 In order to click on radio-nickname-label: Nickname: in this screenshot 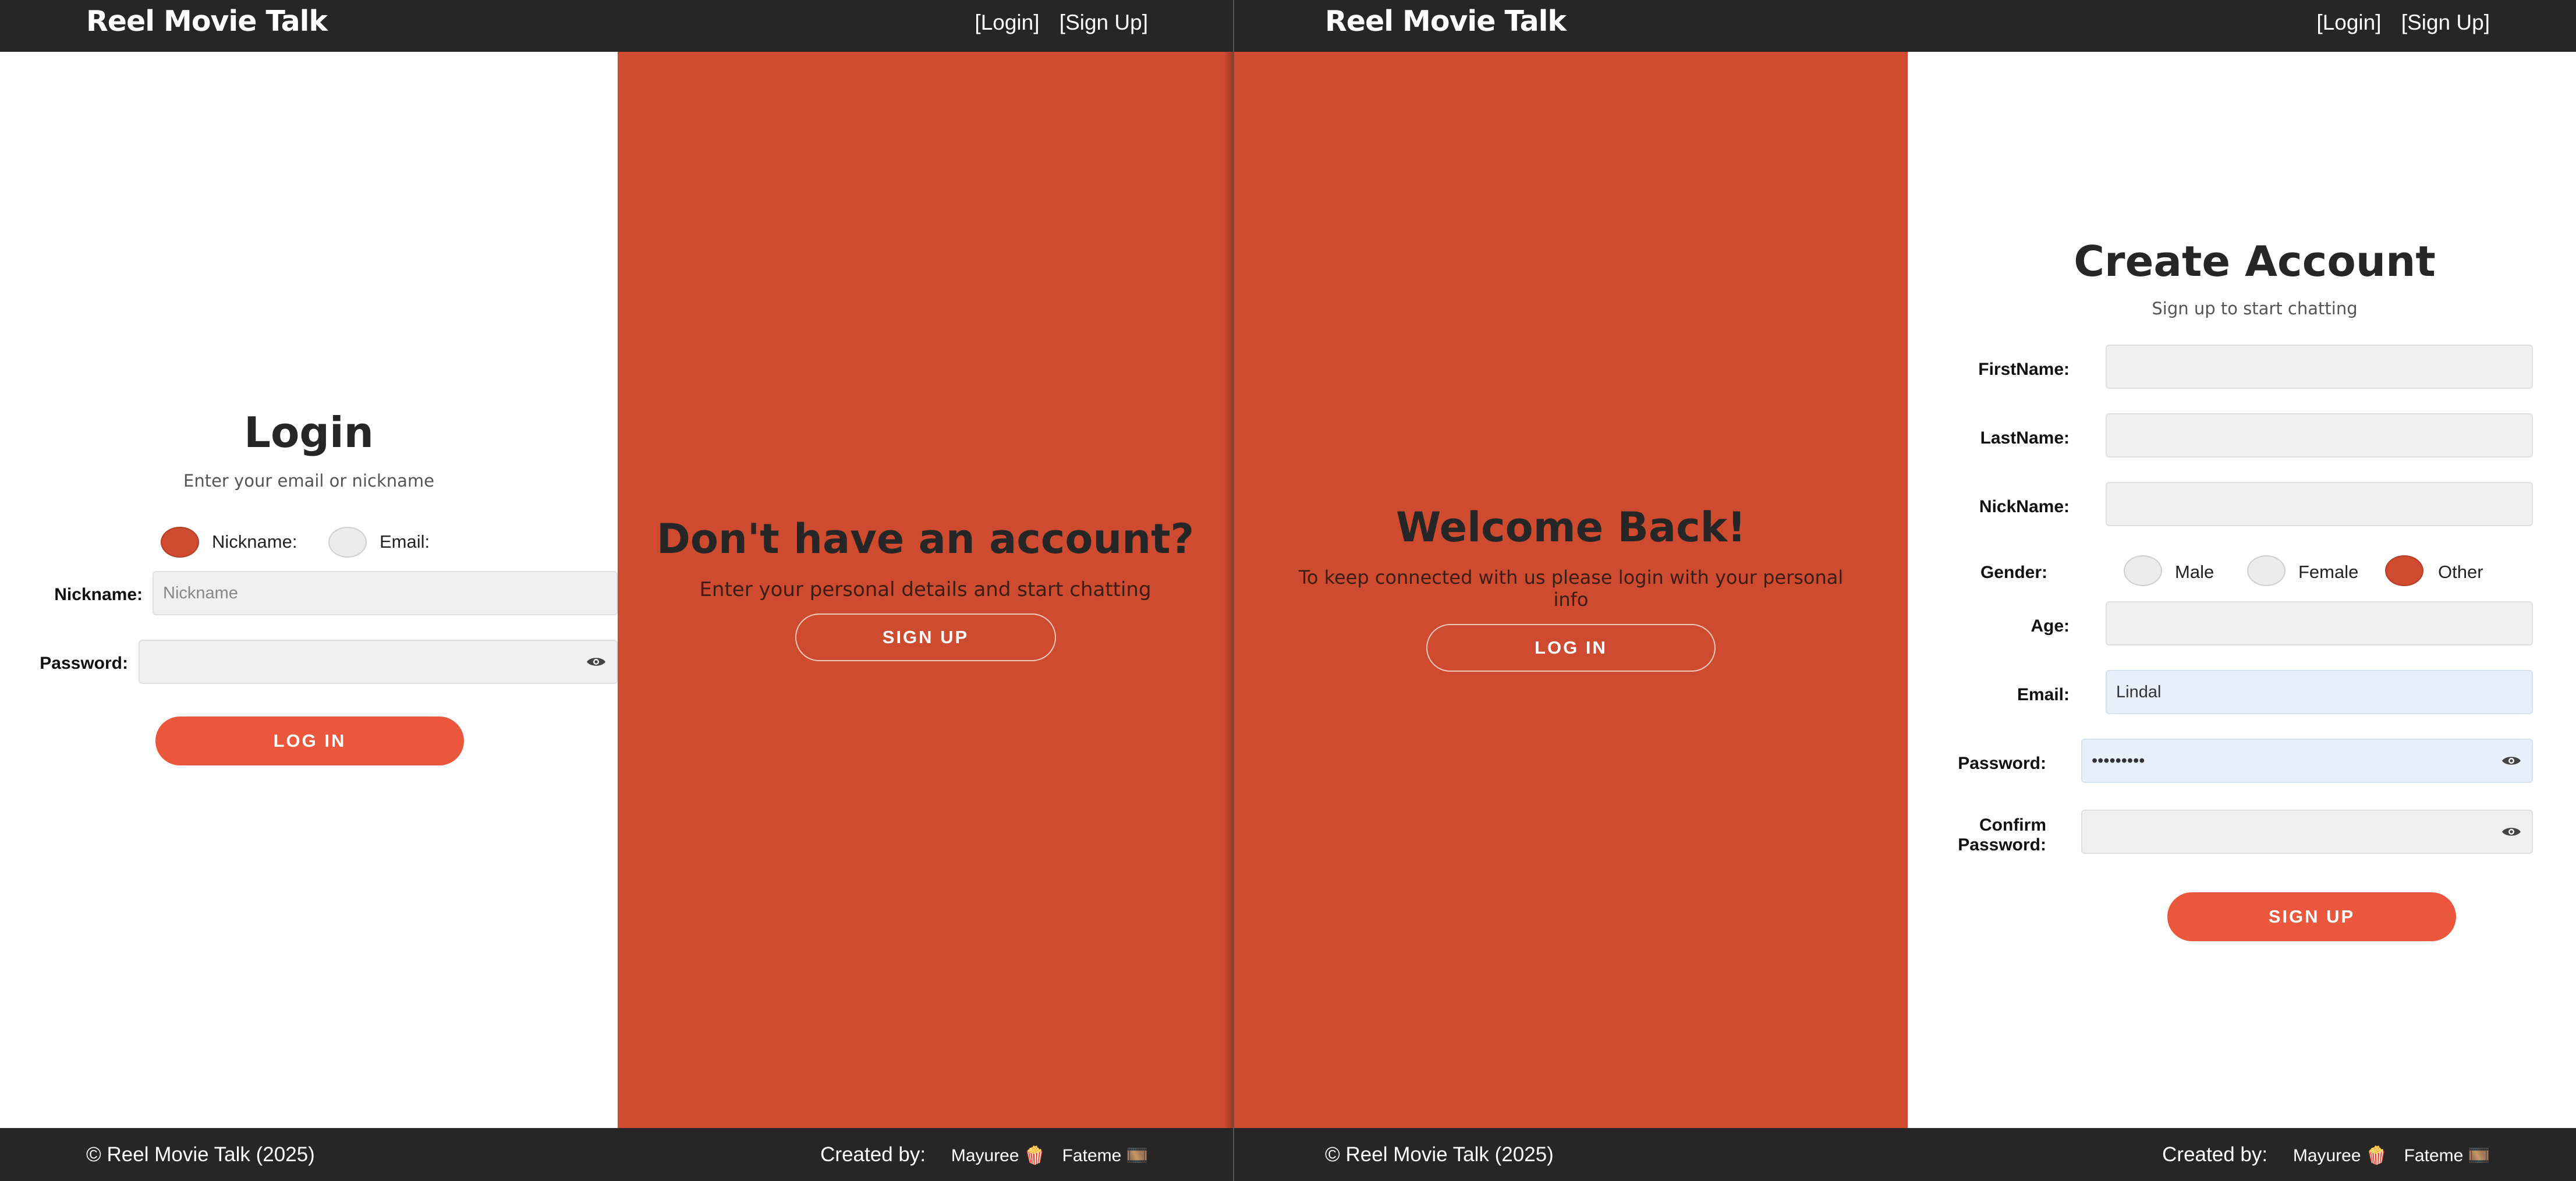, I will do `click(254, 541)`.